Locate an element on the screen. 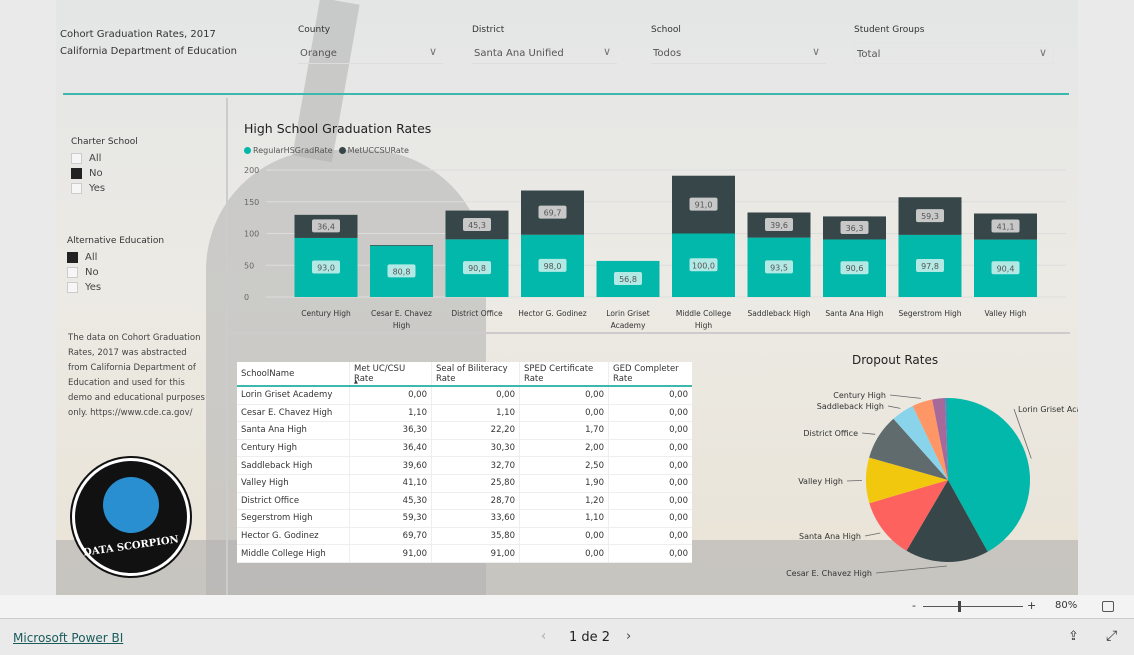  table-cell: 45,30 is located at coordinates (391, 501).